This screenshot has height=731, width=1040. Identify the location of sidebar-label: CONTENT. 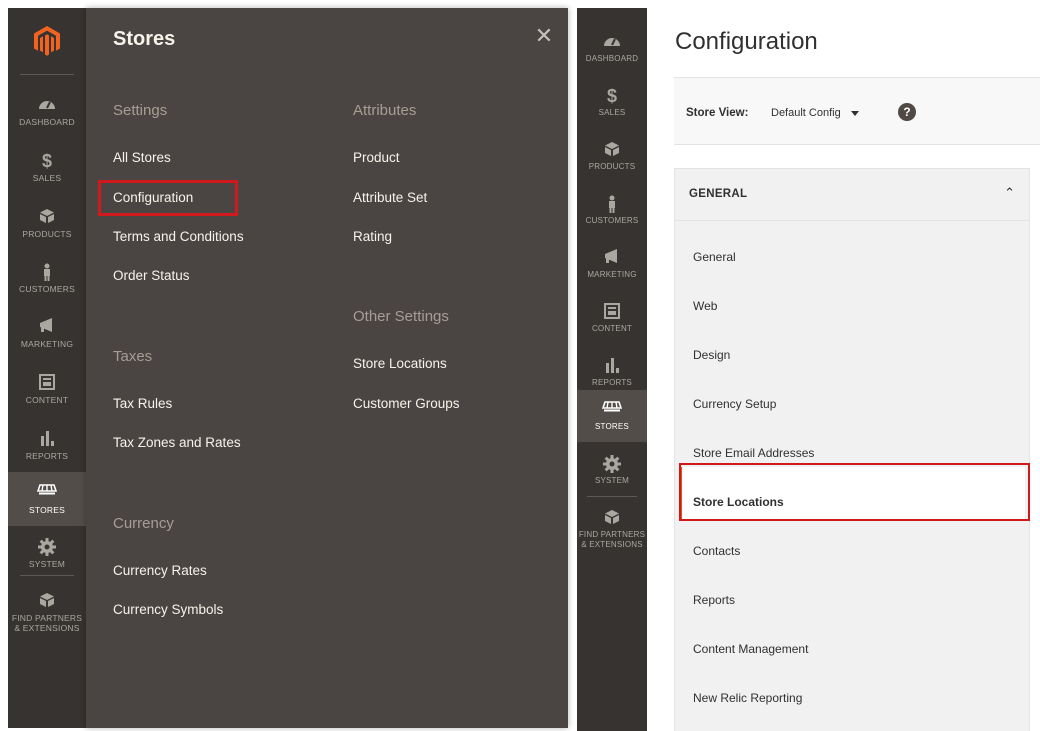
(47, 399).